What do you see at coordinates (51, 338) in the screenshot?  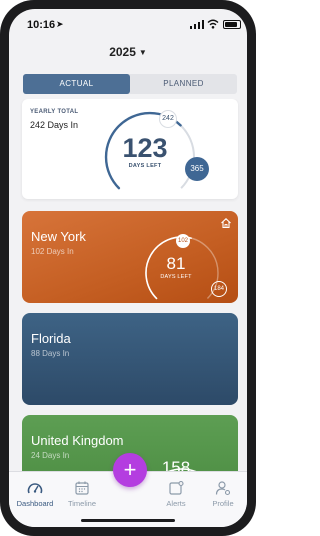 I see `location-name: Florida` at bounding box center [51, 338].